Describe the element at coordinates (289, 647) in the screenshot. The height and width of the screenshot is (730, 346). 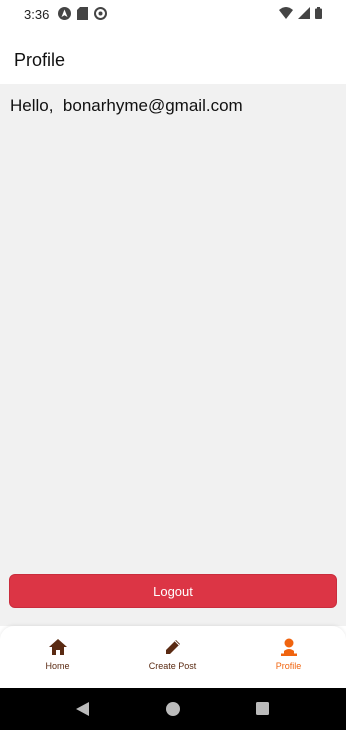
I see `person-icon` at that location.